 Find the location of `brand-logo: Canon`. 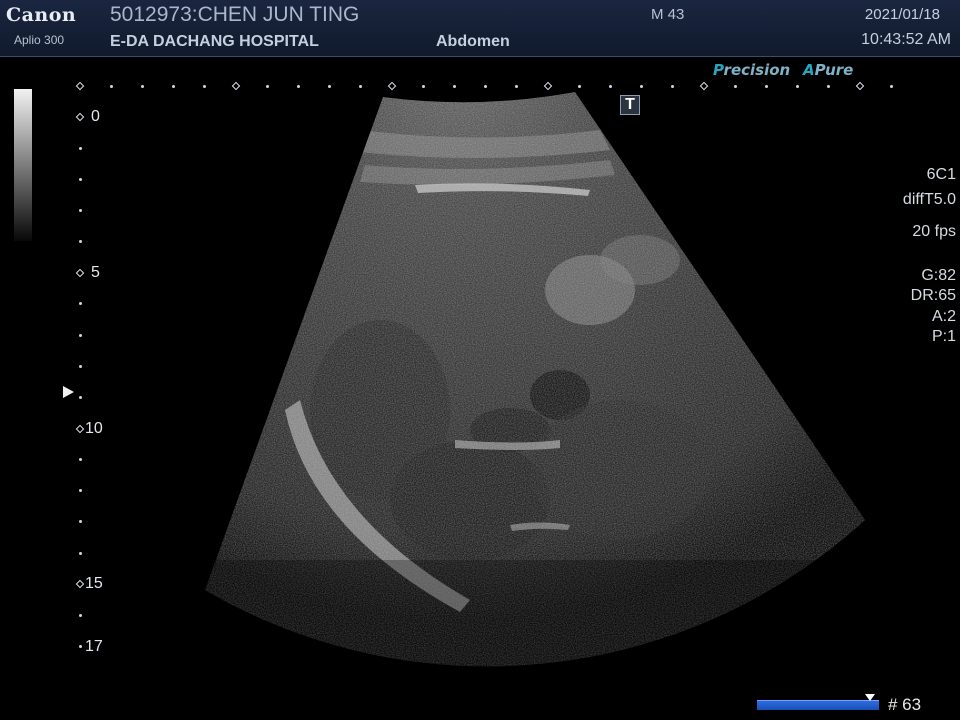

brand-logo: Canon is located at coordinates (41, 15).